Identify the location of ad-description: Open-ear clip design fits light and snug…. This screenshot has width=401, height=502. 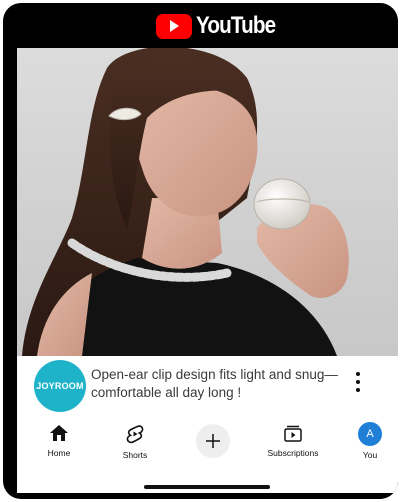
(216, 384).